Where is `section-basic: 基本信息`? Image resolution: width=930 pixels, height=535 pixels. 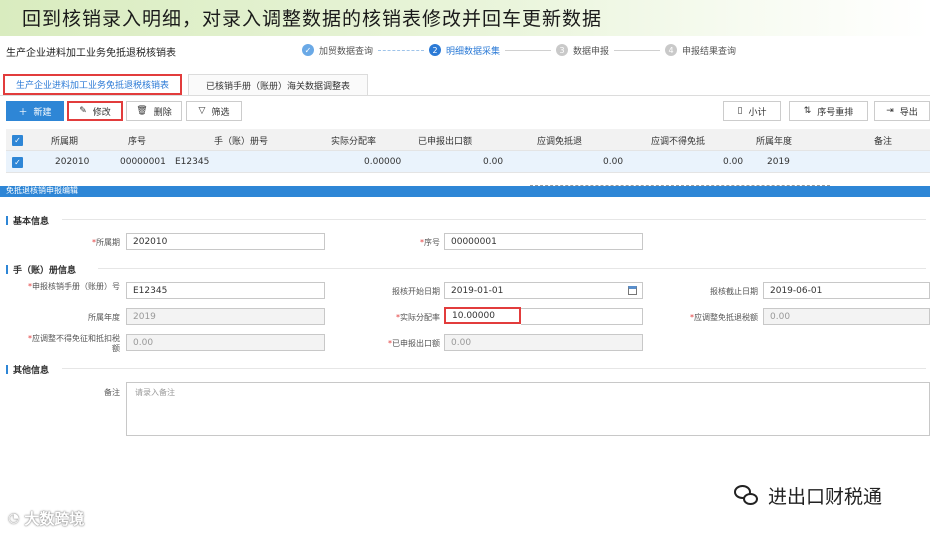 section-basic: 基本信息 is located at coordinates (466, 220).